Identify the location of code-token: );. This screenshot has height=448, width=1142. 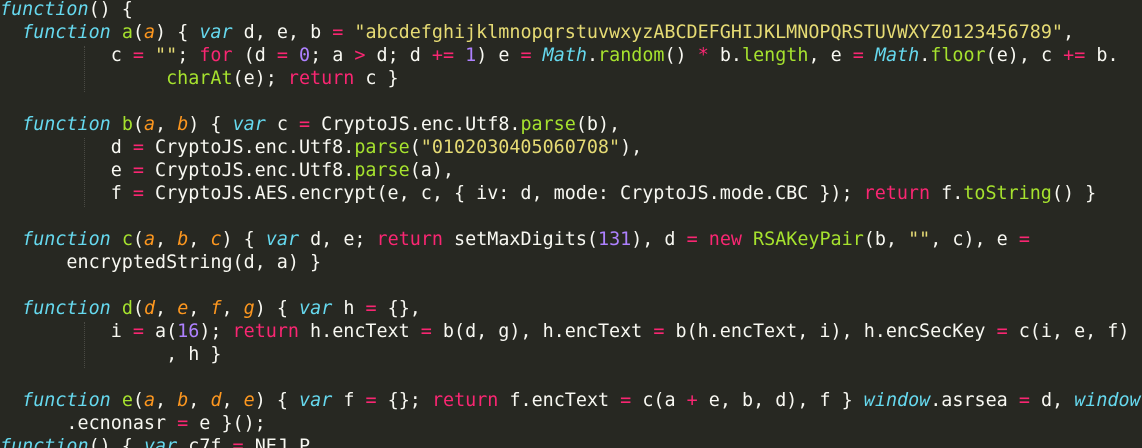
(216, 331).